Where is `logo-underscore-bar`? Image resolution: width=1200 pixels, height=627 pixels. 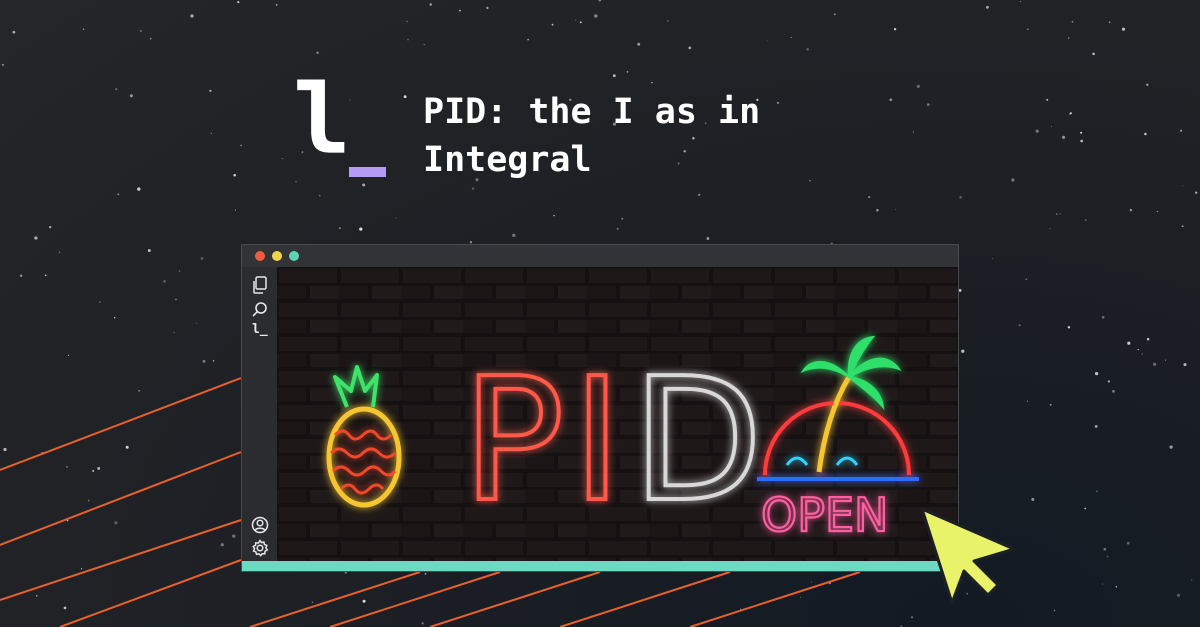 logo-underscore-bar is located at coordinates (367, 172).